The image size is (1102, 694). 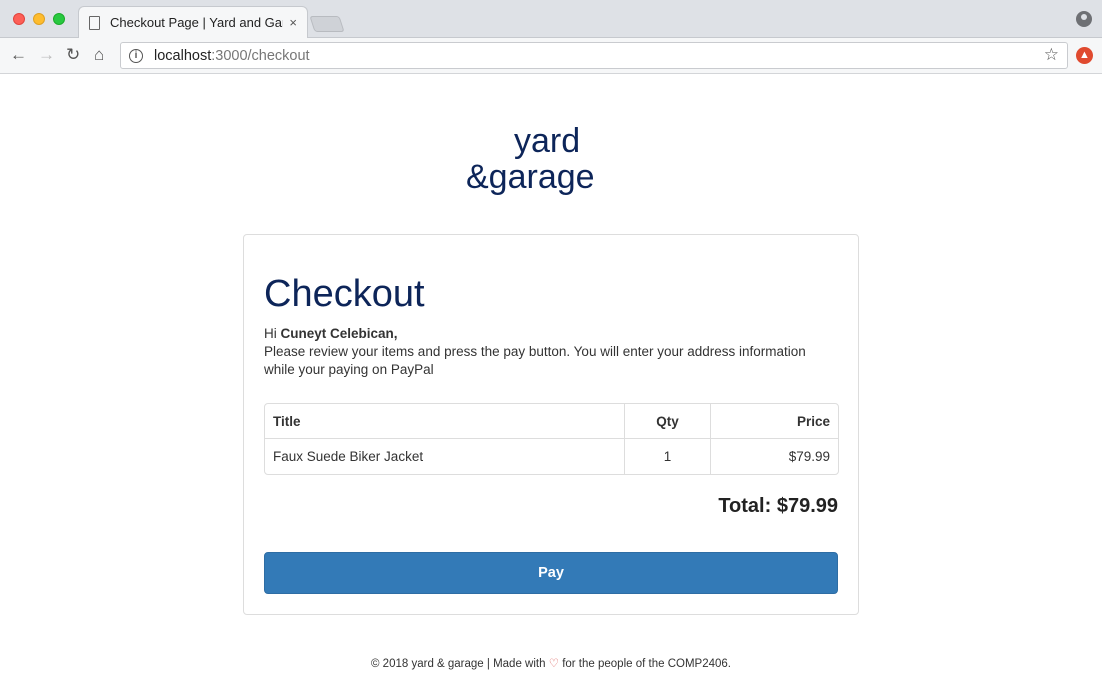 I want to click on home-icon: ⌂, so click(x=99, y=55).